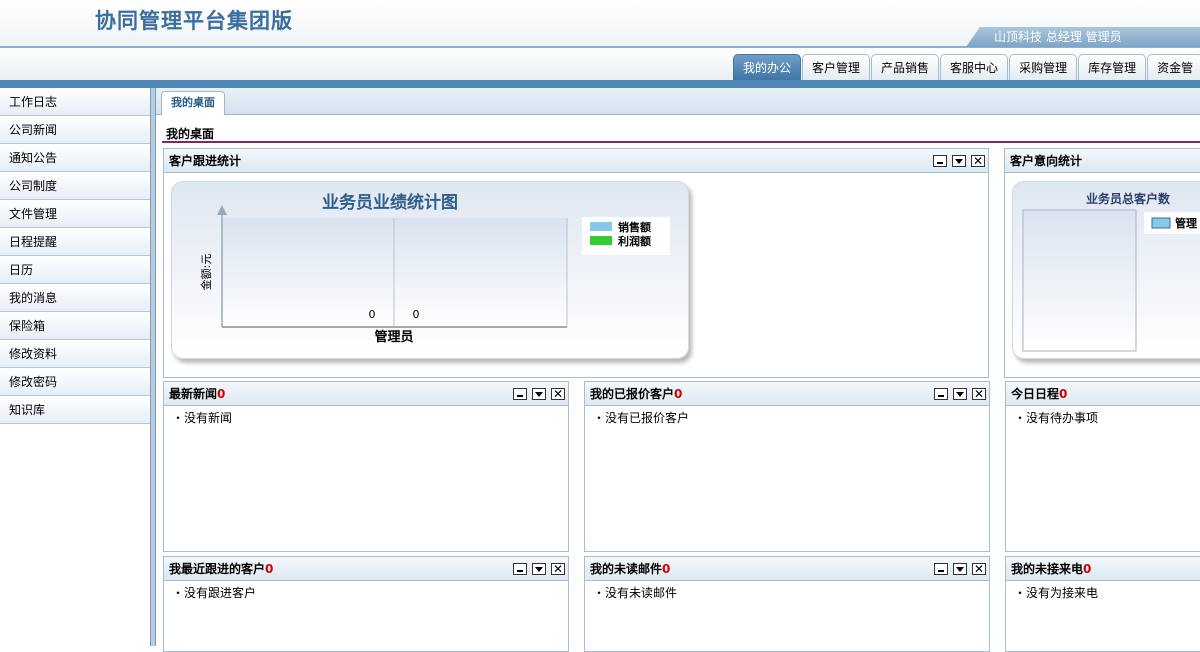  What do you see at coordinates (1056, 418) in the screenshot?
I see `empty-message: ・没有待办事项` at bounding box center [1056, 418].